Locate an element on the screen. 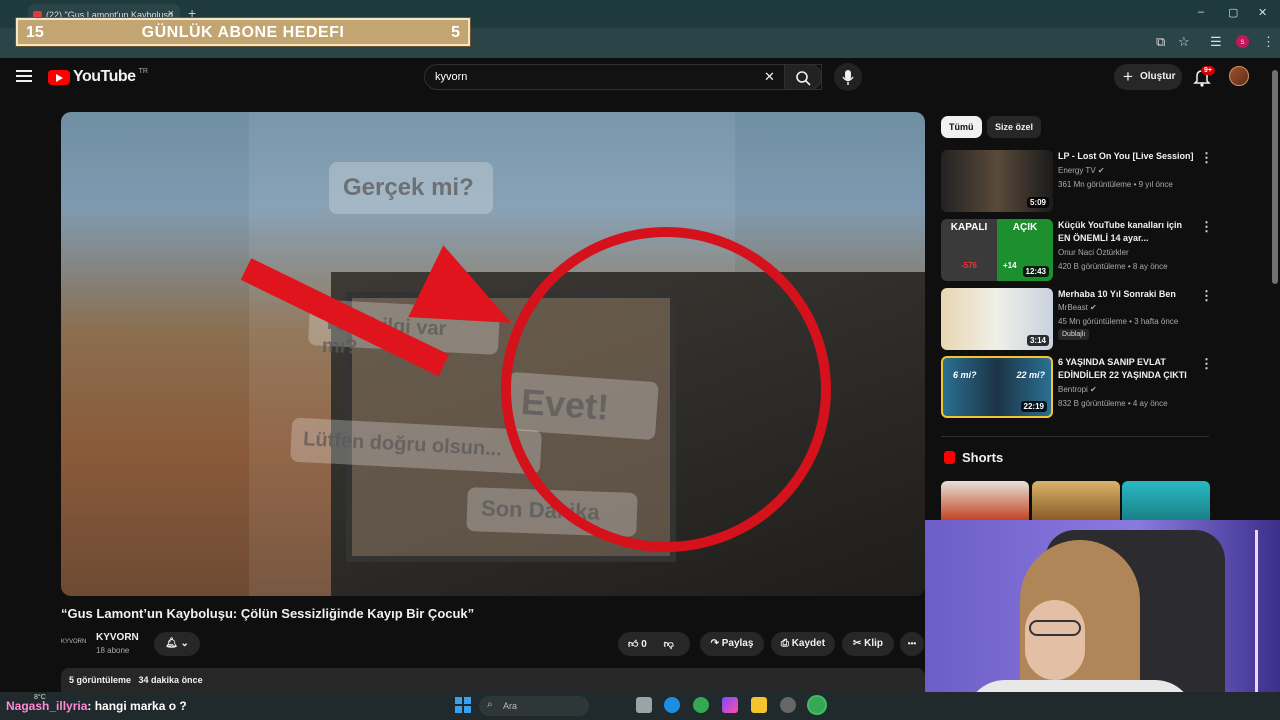 The height and width of the screenshot is (720, 1280). rec-thumbnail: 3:14 is located at coordinates (997, 319).